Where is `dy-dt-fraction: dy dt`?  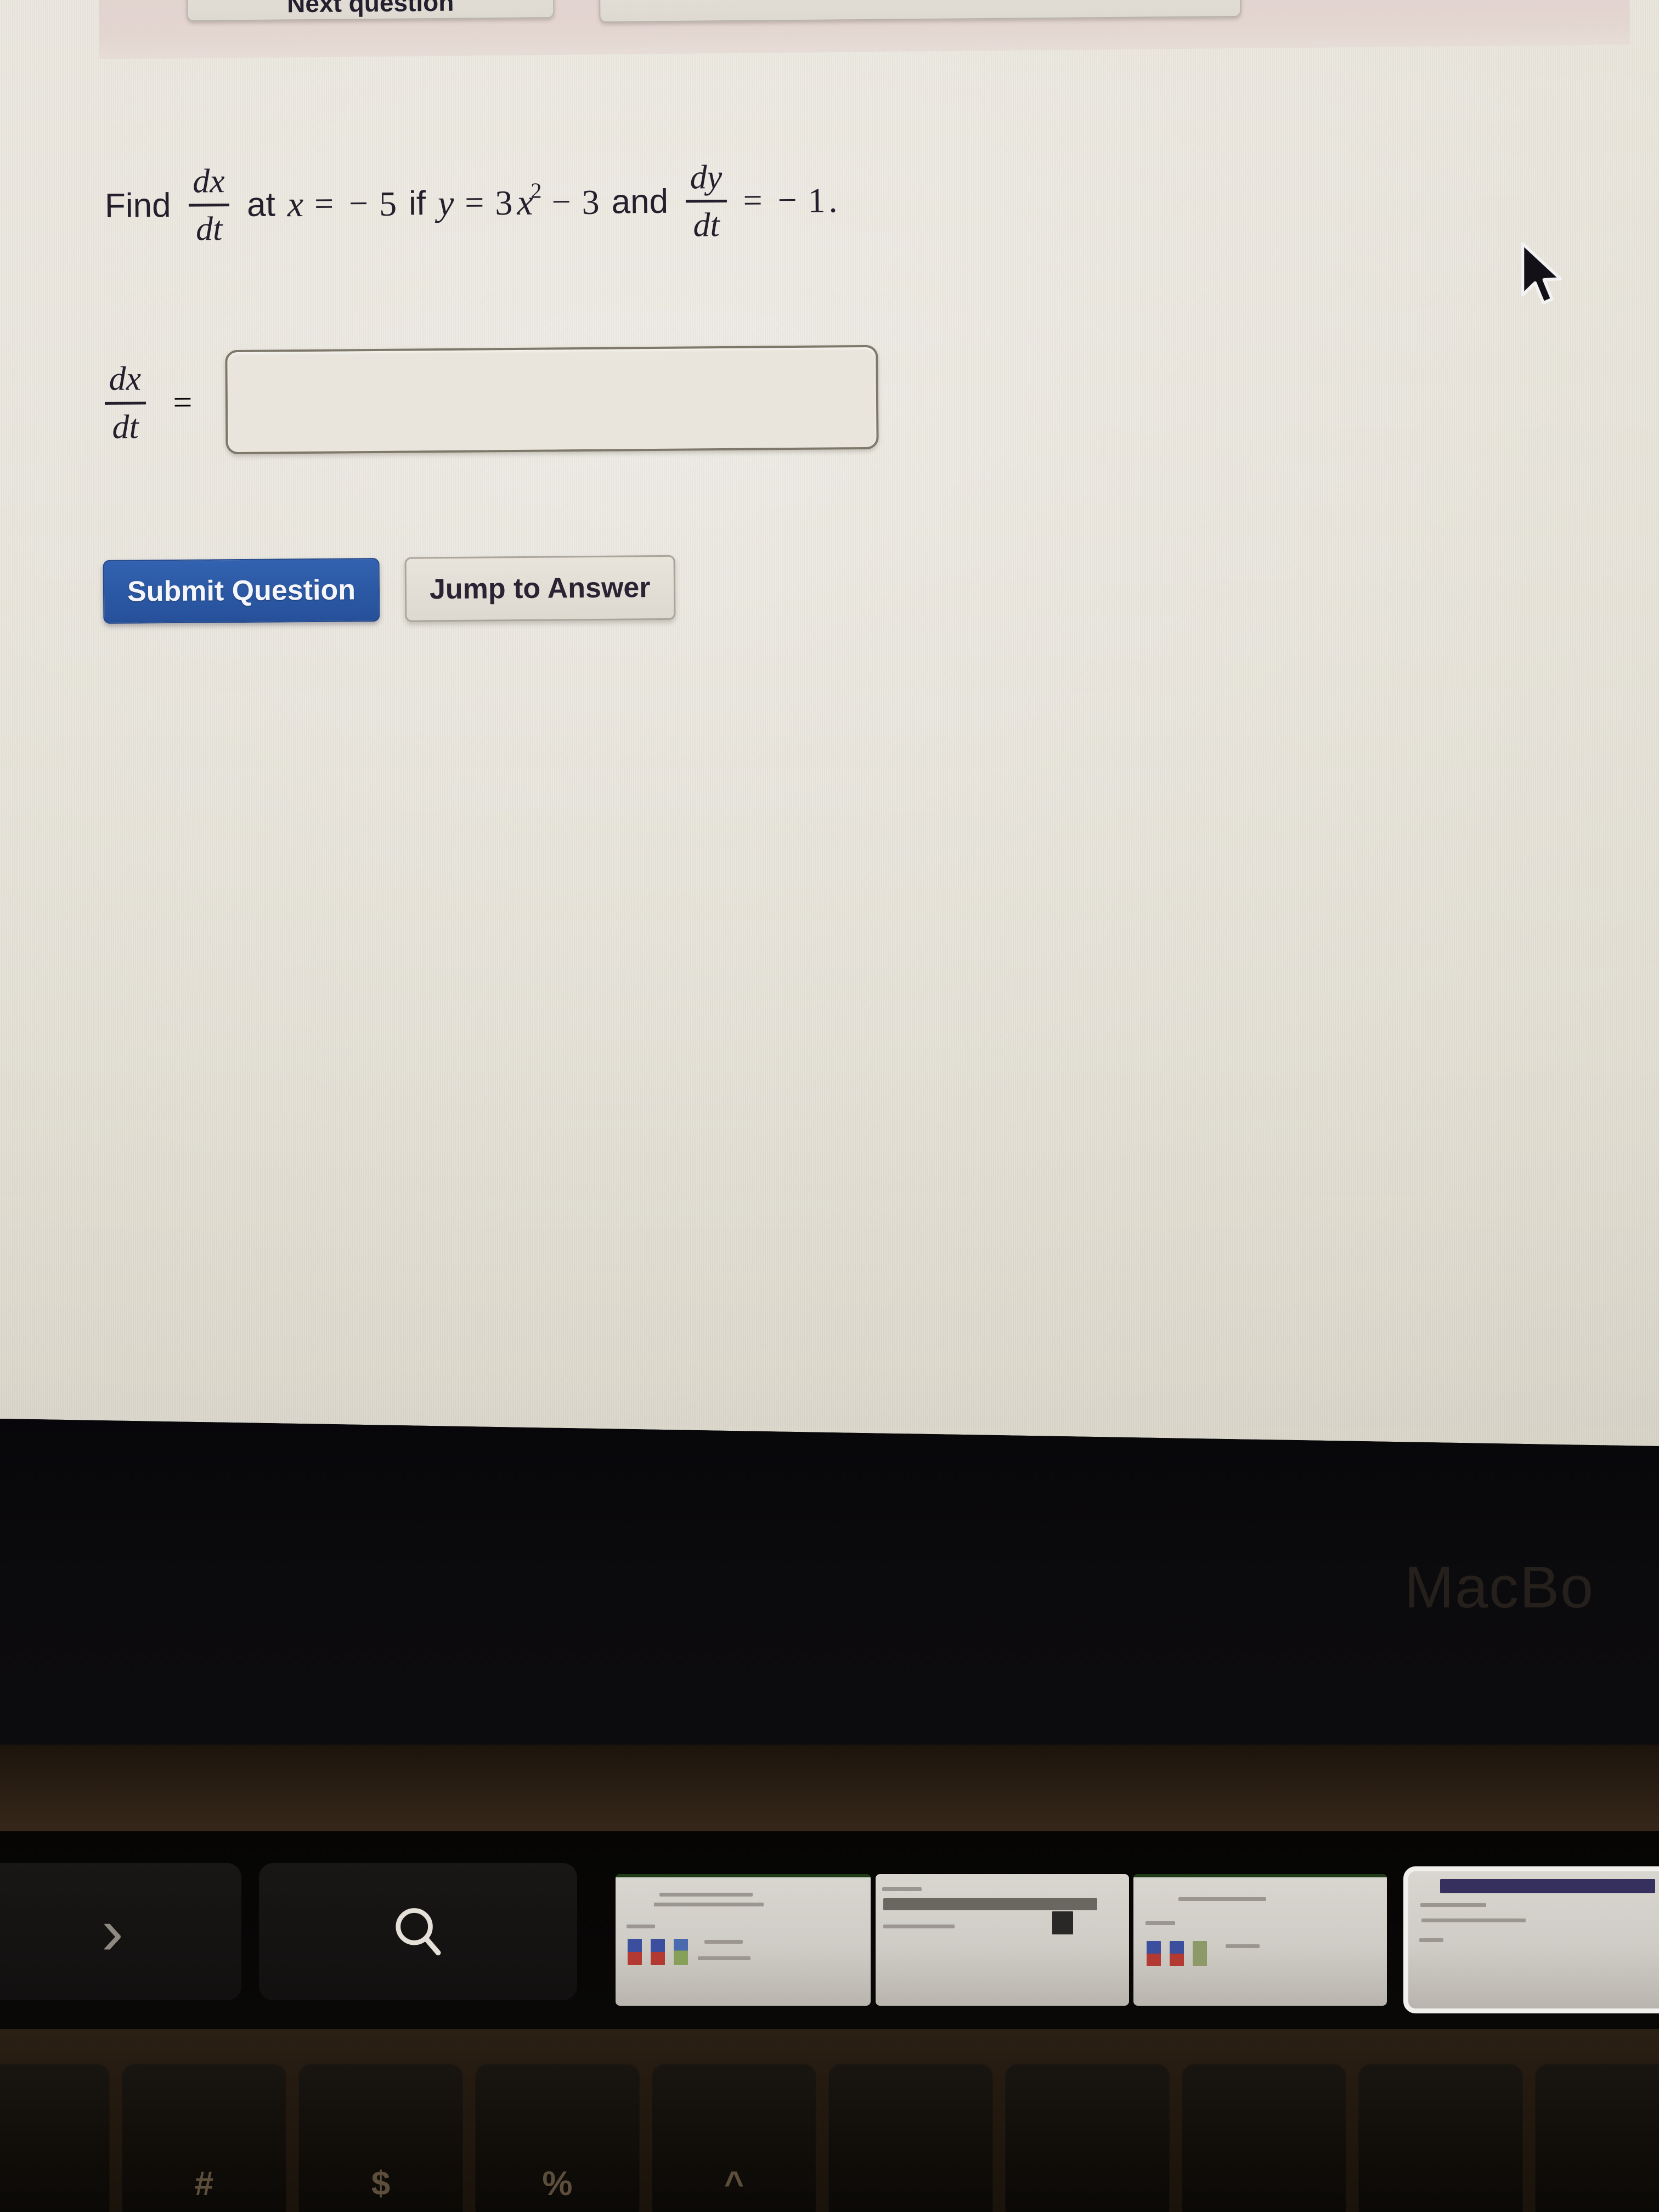 dy-dt-fraction: dy dt is located at coordinates (706, 201).